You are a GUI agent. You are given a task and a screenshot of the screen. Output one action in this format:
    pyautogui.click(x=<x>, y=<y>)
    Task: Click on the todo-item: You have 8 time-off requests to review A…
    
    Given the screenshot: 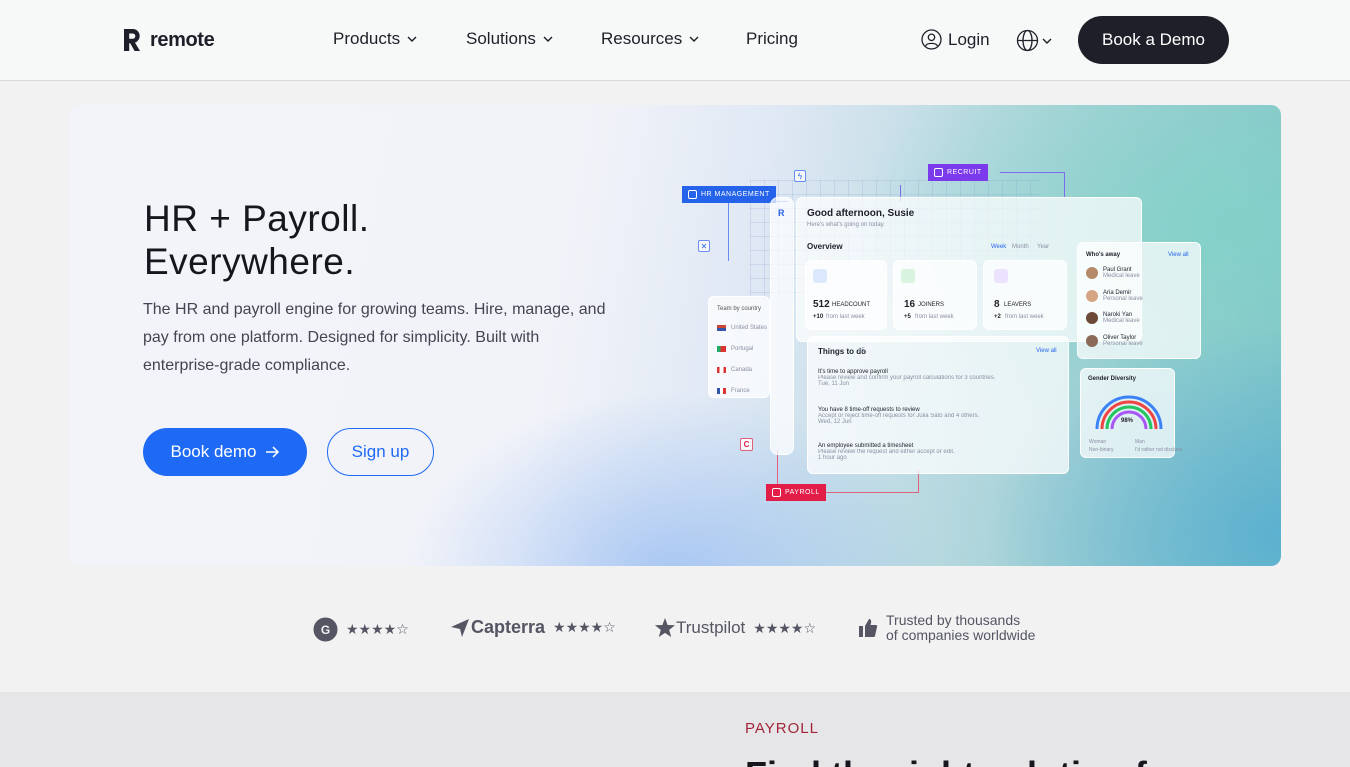 What is the action you would take?
    pyautogui.click(x=923, y=416)
    